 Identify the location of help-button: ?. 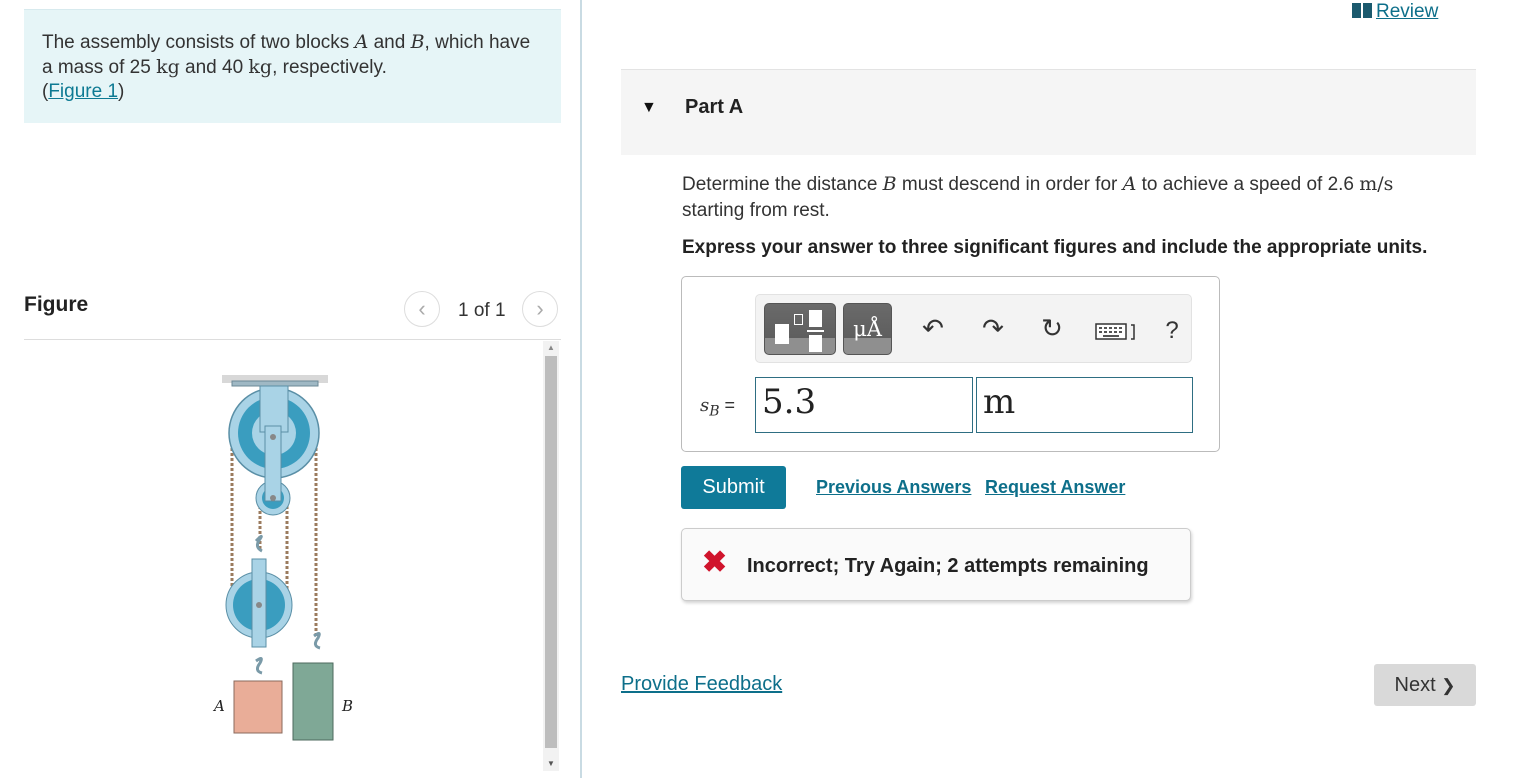
(1172, 331).